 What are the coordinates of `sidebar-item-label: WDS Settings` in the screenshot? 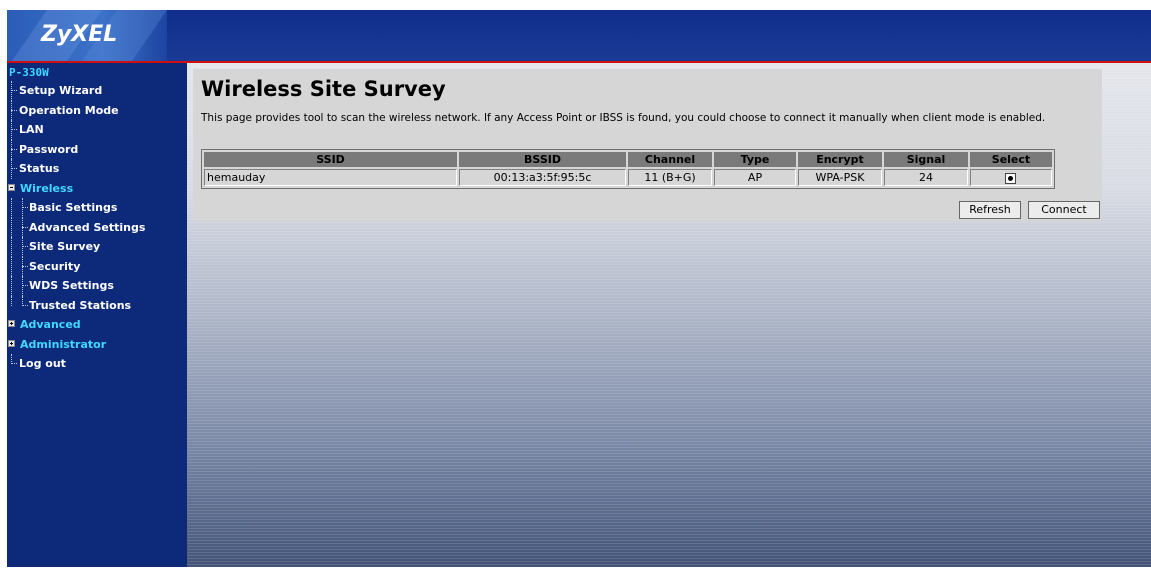 It's located at (71, 285).